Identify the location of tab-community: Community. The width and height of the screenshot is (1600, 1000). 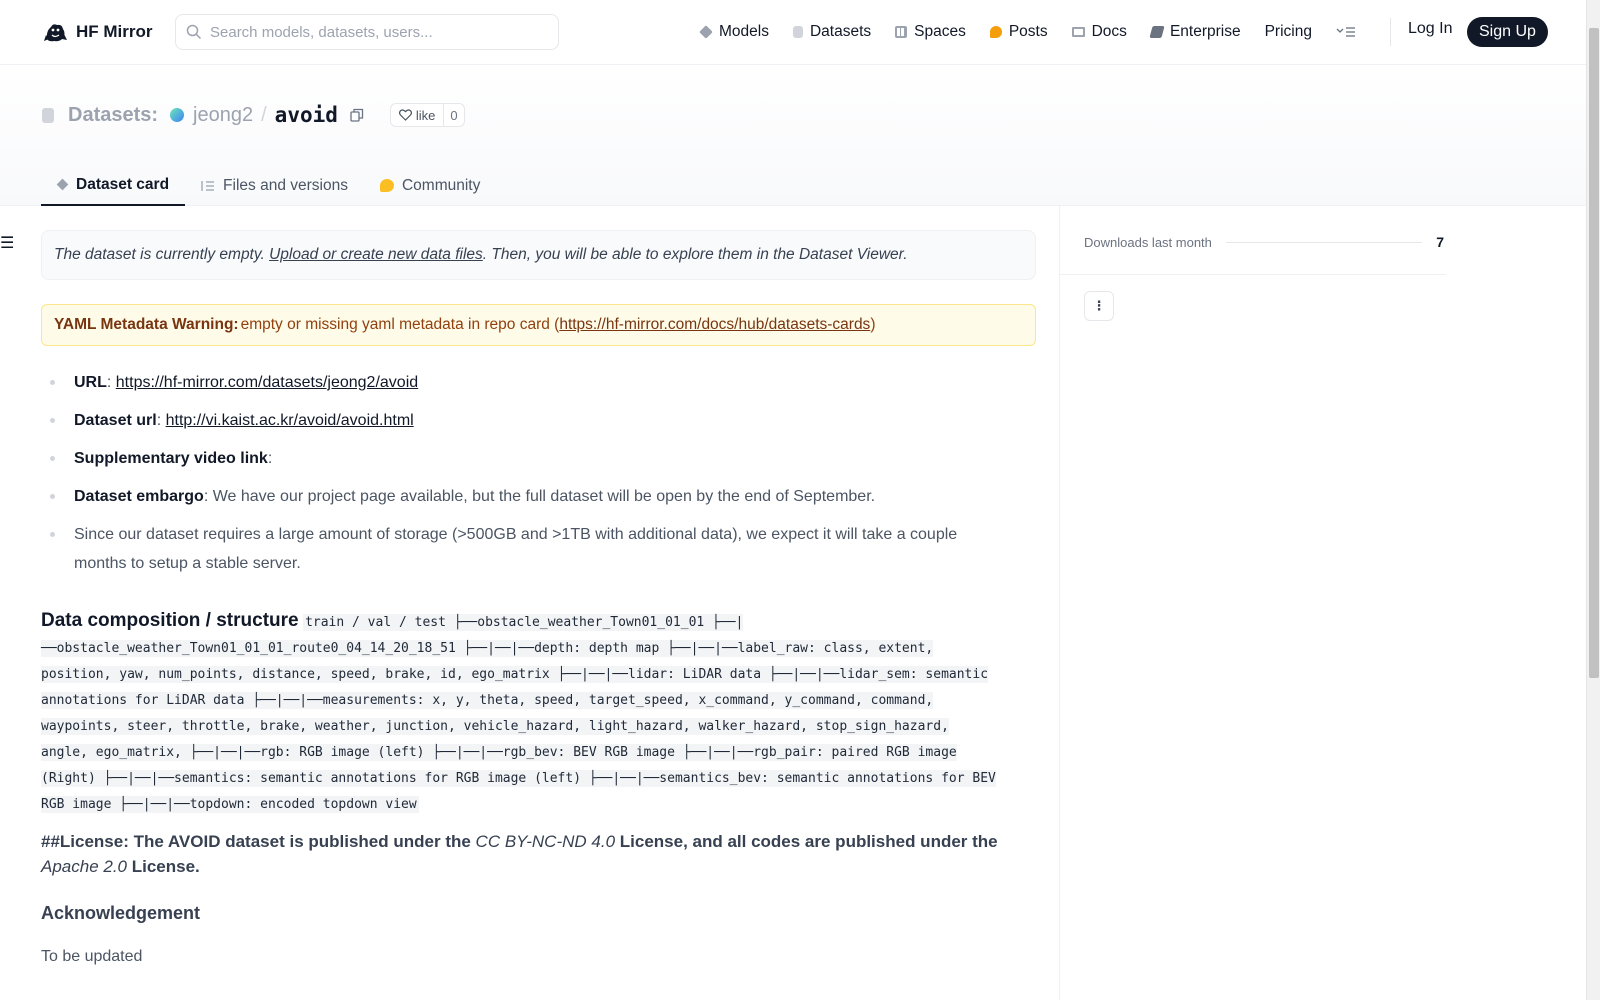
(430, 185).